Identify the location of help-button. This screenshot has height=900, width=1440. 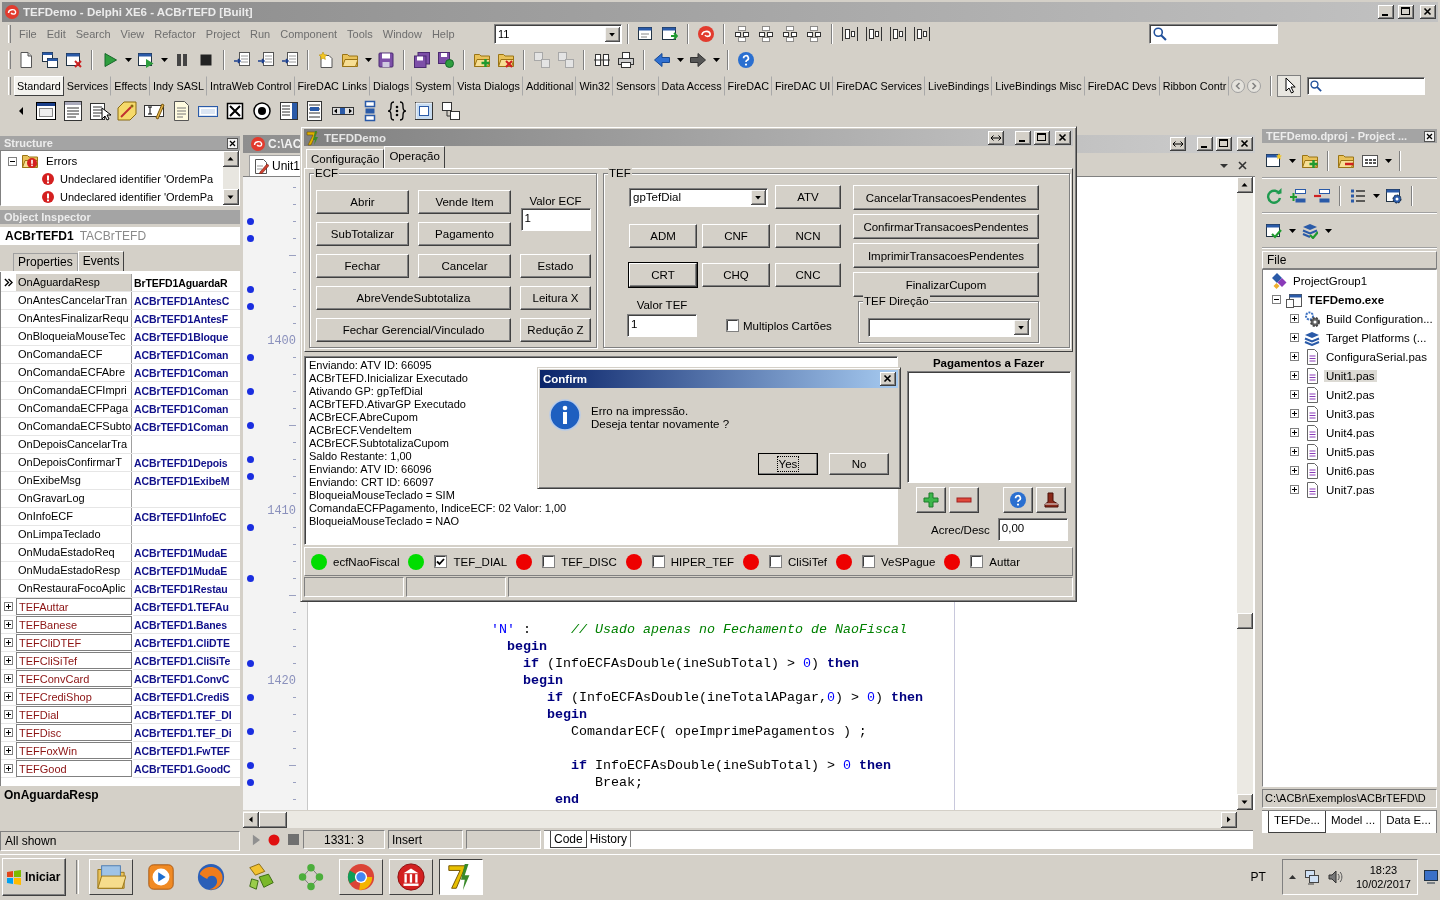
(1018, 500).